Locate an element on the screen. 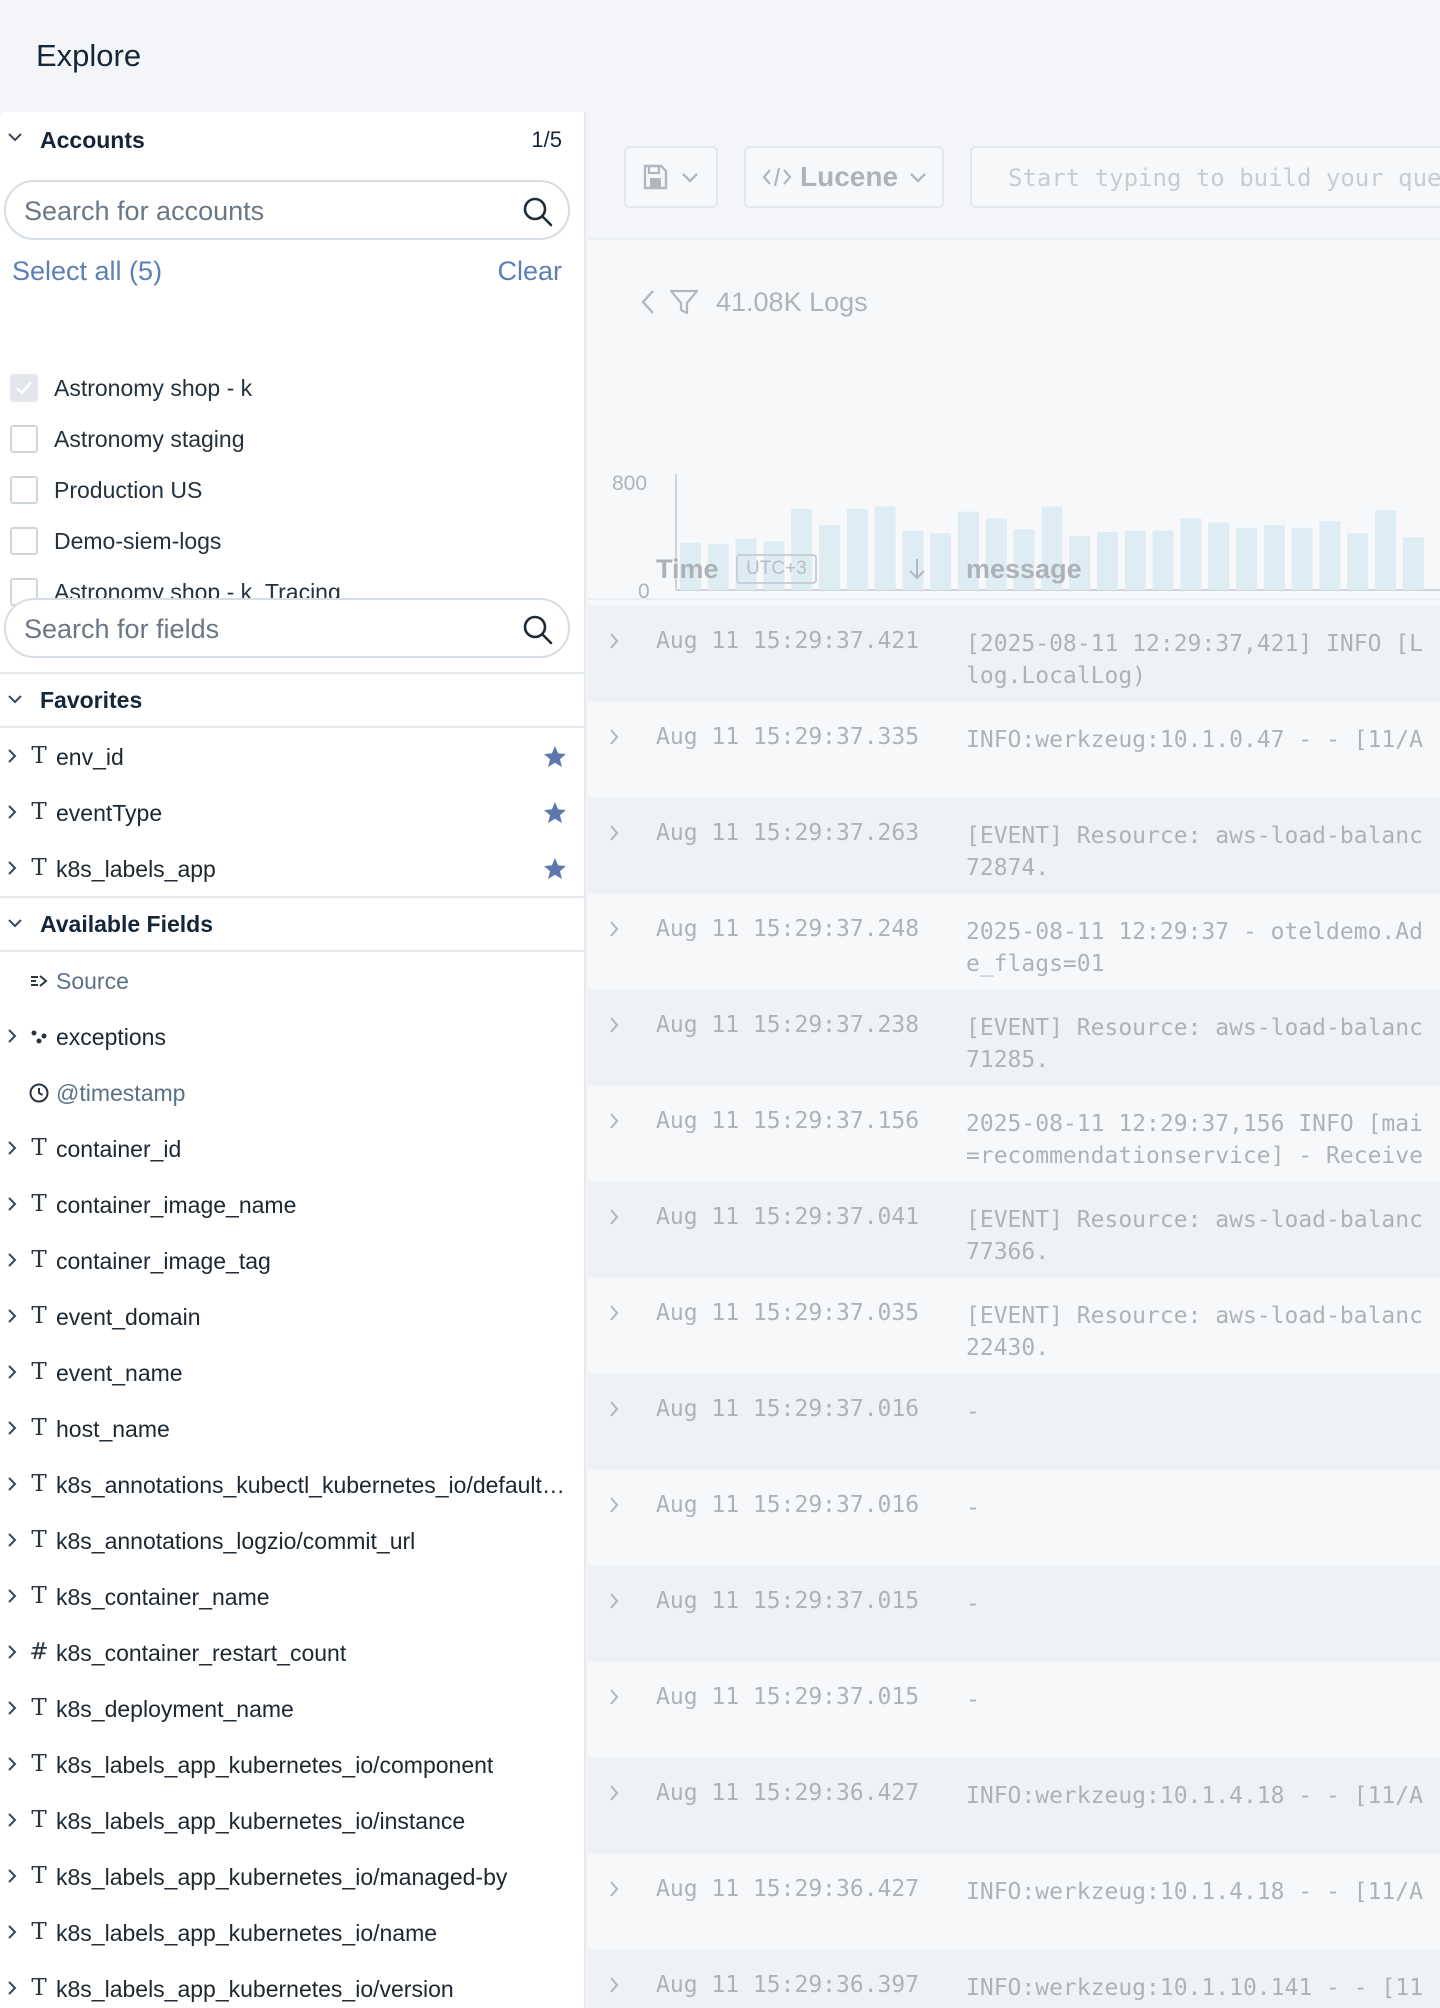  field-item: Tenv_id is located at coordinates (292, 756).